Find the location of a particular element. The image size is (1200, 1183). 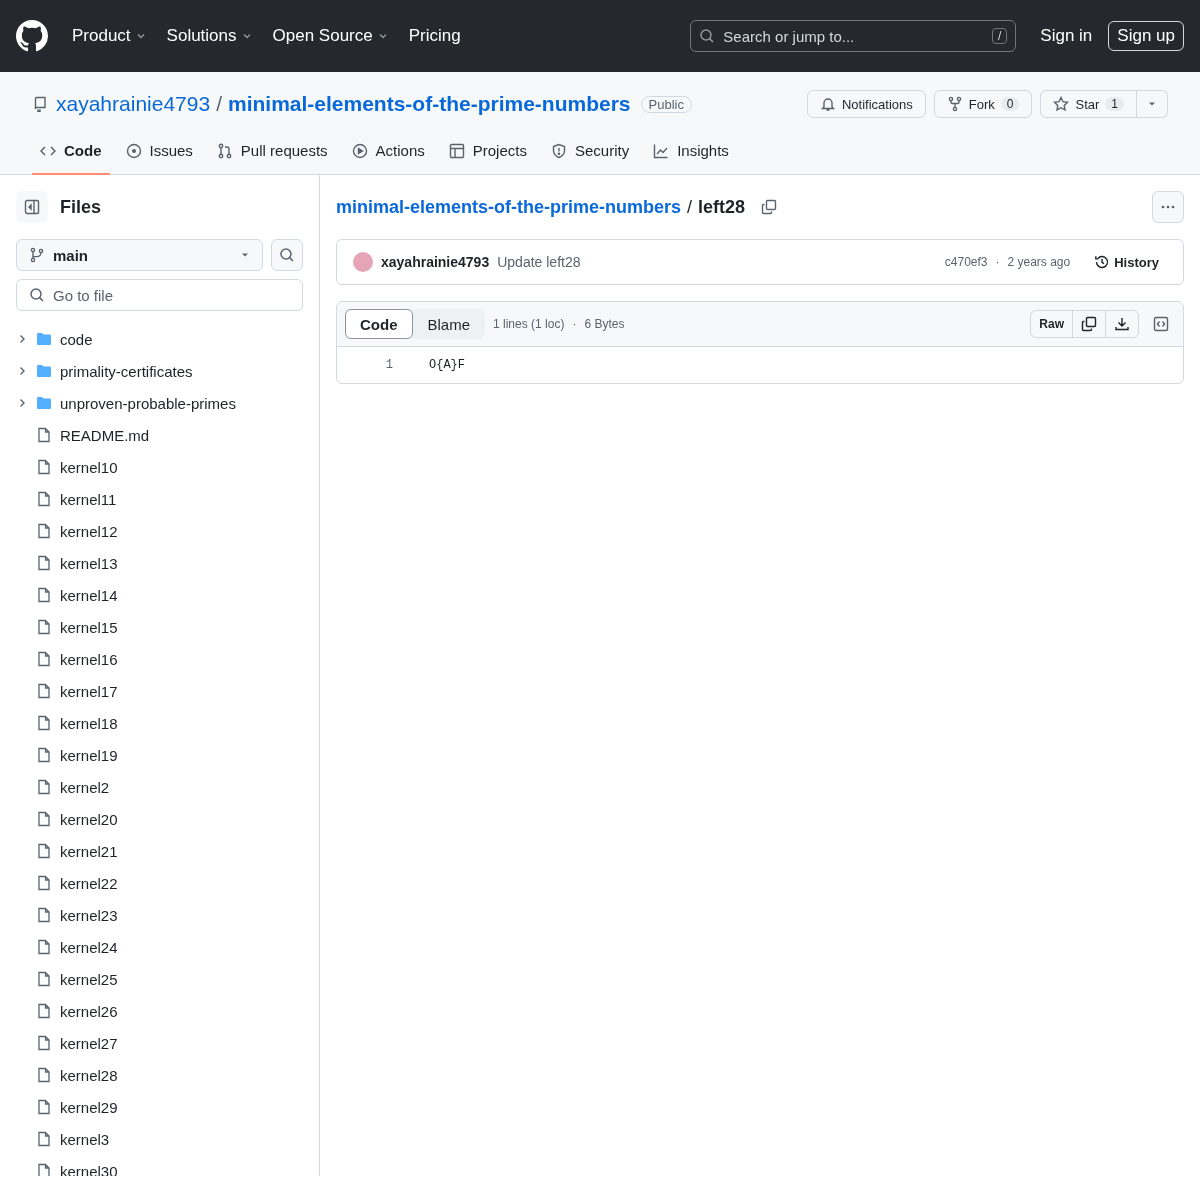

file-tree-item: kernel16 is located at coordinates (159, 659).